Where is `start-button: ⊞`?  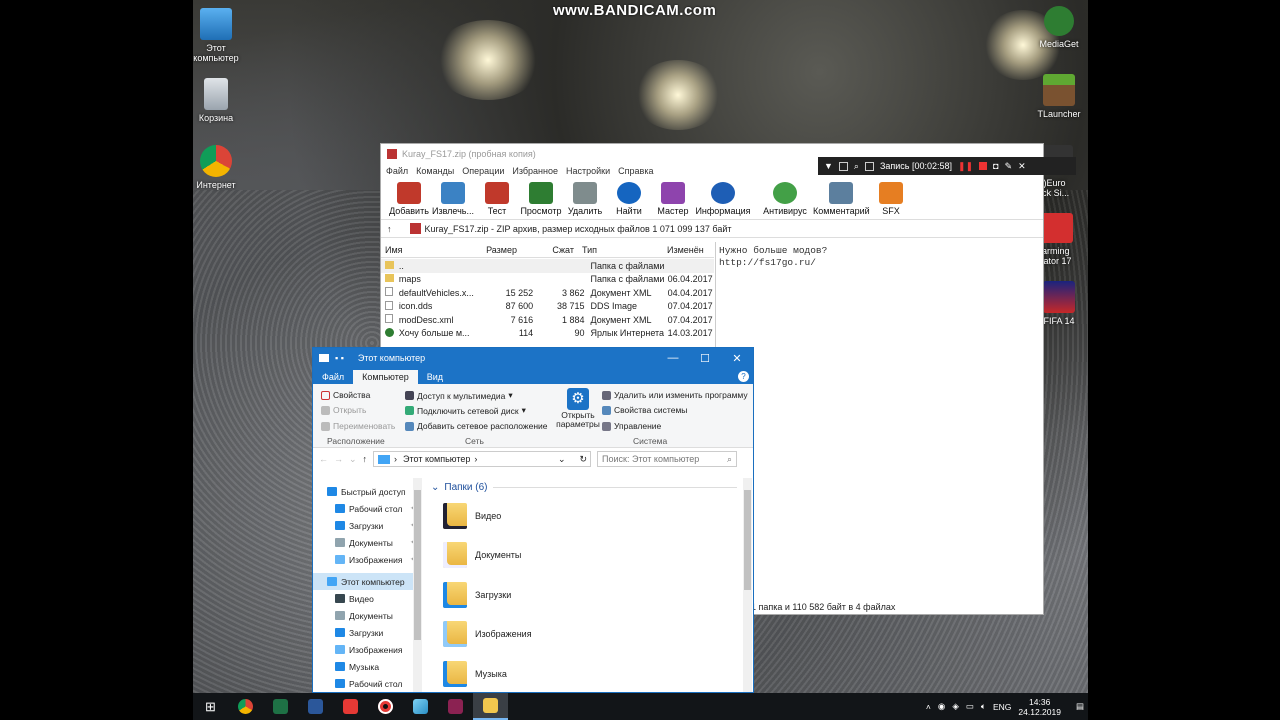
start-button: ⊞ is located at coordinates (210, 706).